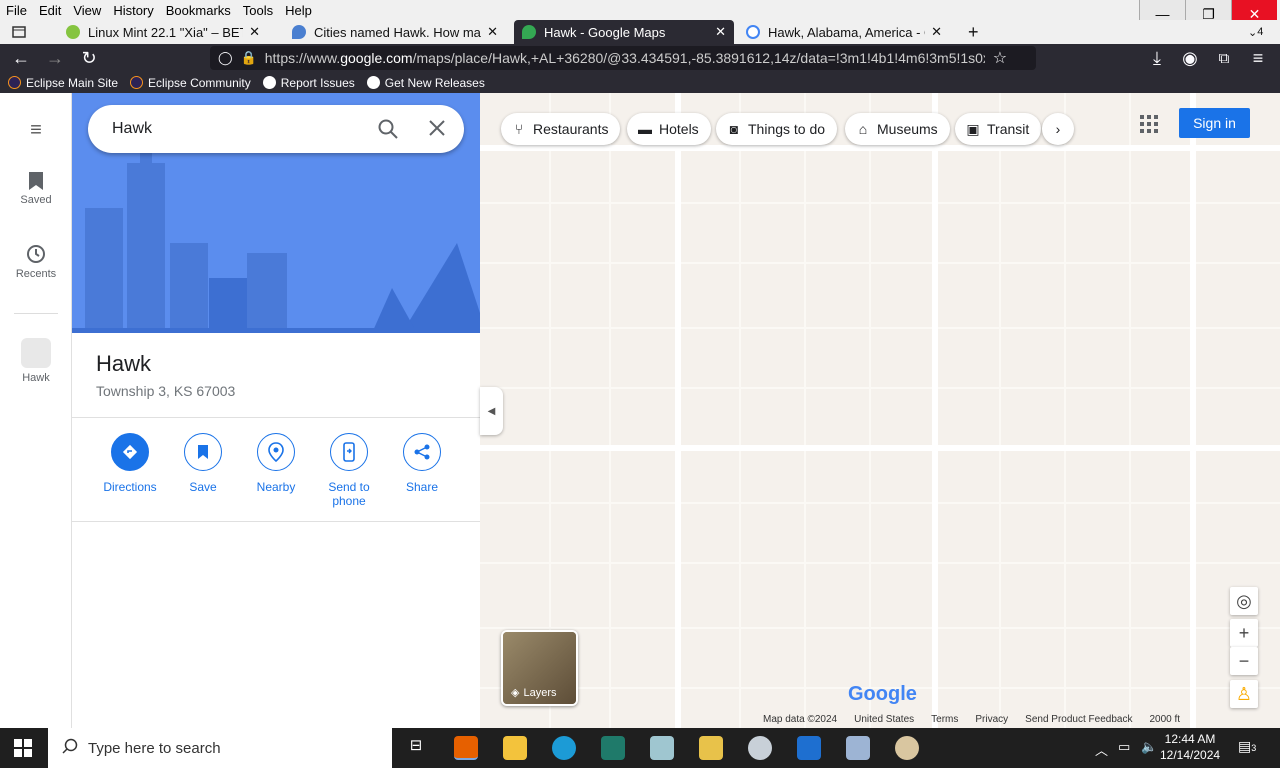  Describe the element at coordinates (55, 58) in the screenshot. I see `forward-icon: →` at that location.